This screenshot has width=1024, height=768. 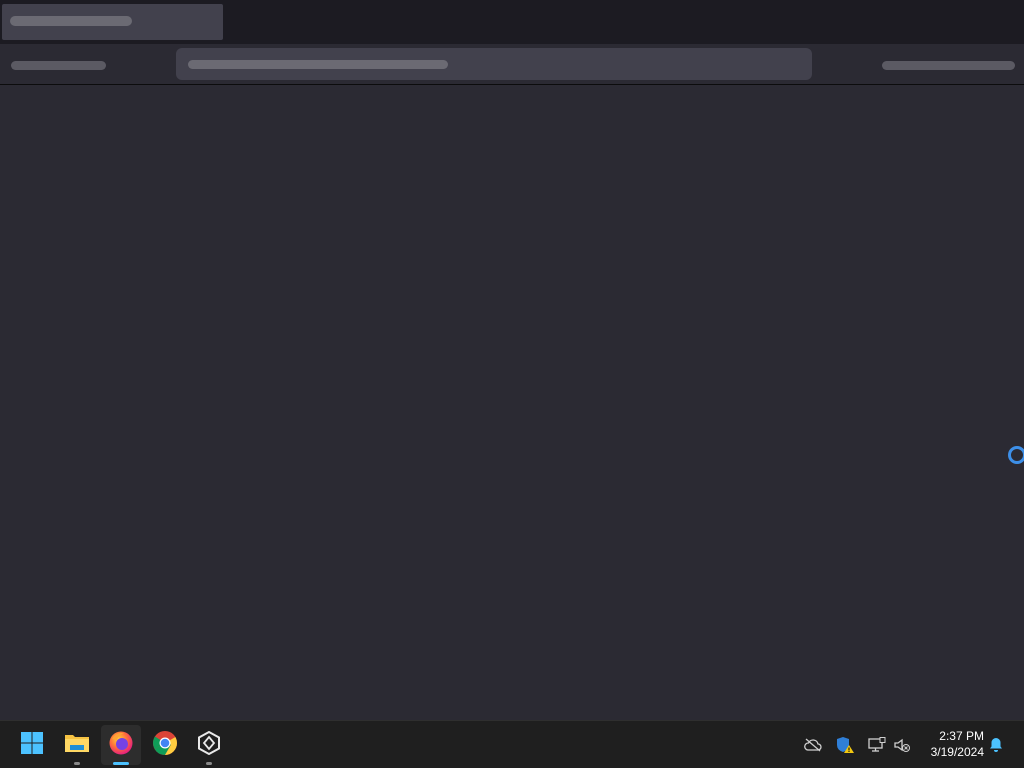 I want to click on file-explorer-button, so click(x=77, y=745).